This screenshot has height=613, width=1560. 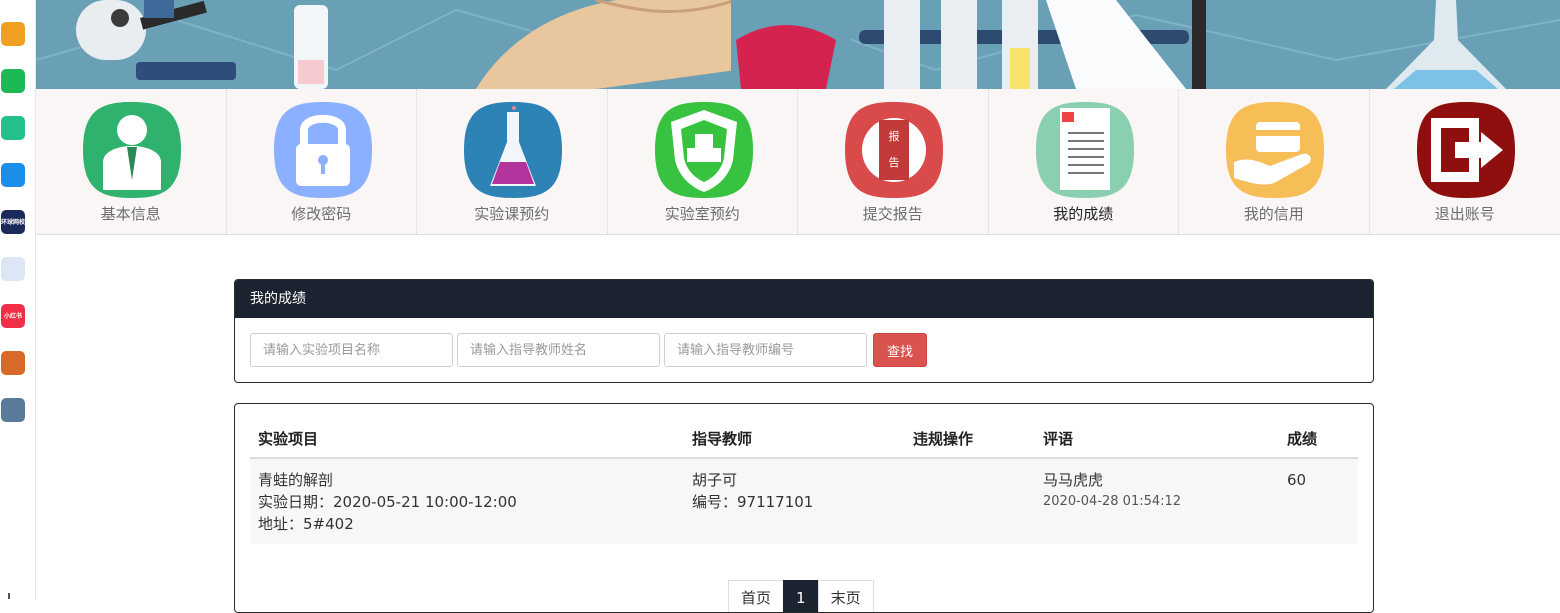 I want to click on column-header-score: 成绩, so click(x=1318, y=438).